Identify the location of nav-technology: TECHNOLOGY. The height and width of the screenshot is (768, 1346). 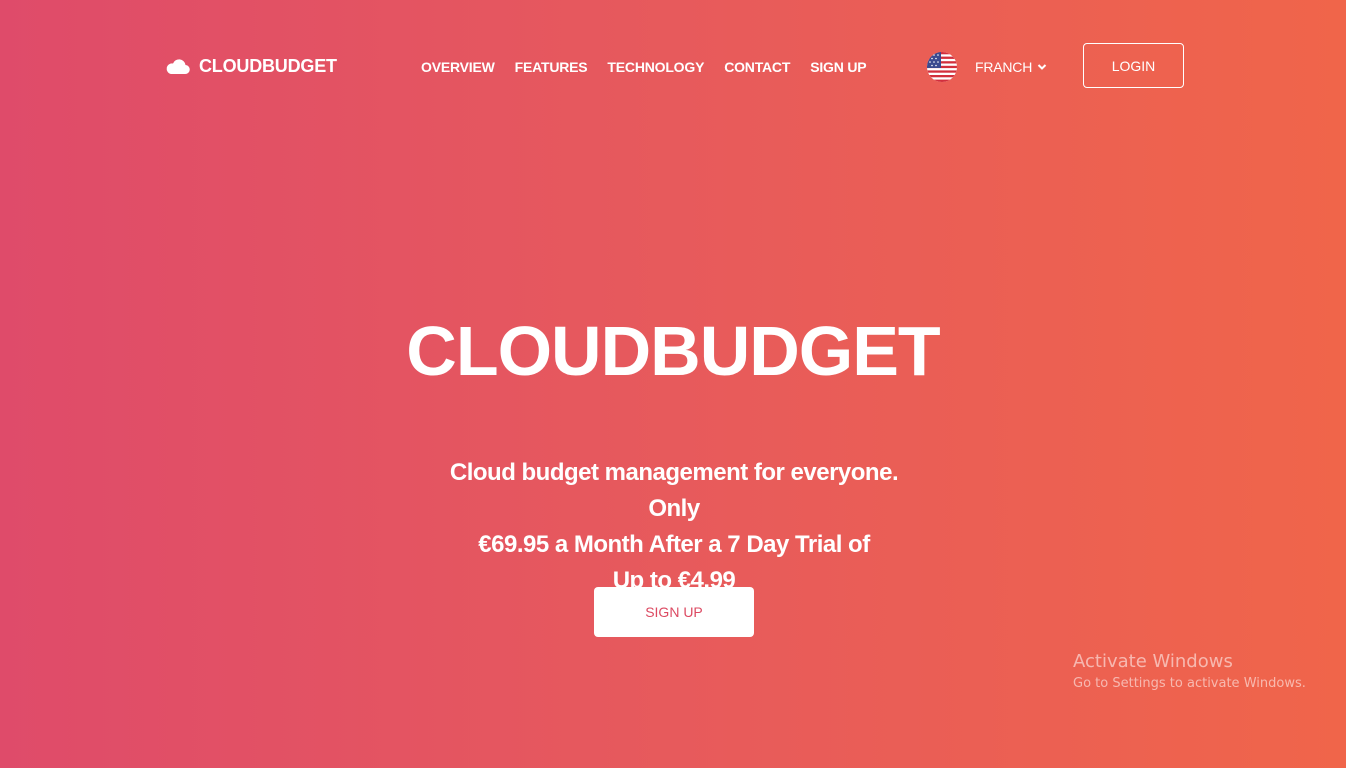
(655, 67).